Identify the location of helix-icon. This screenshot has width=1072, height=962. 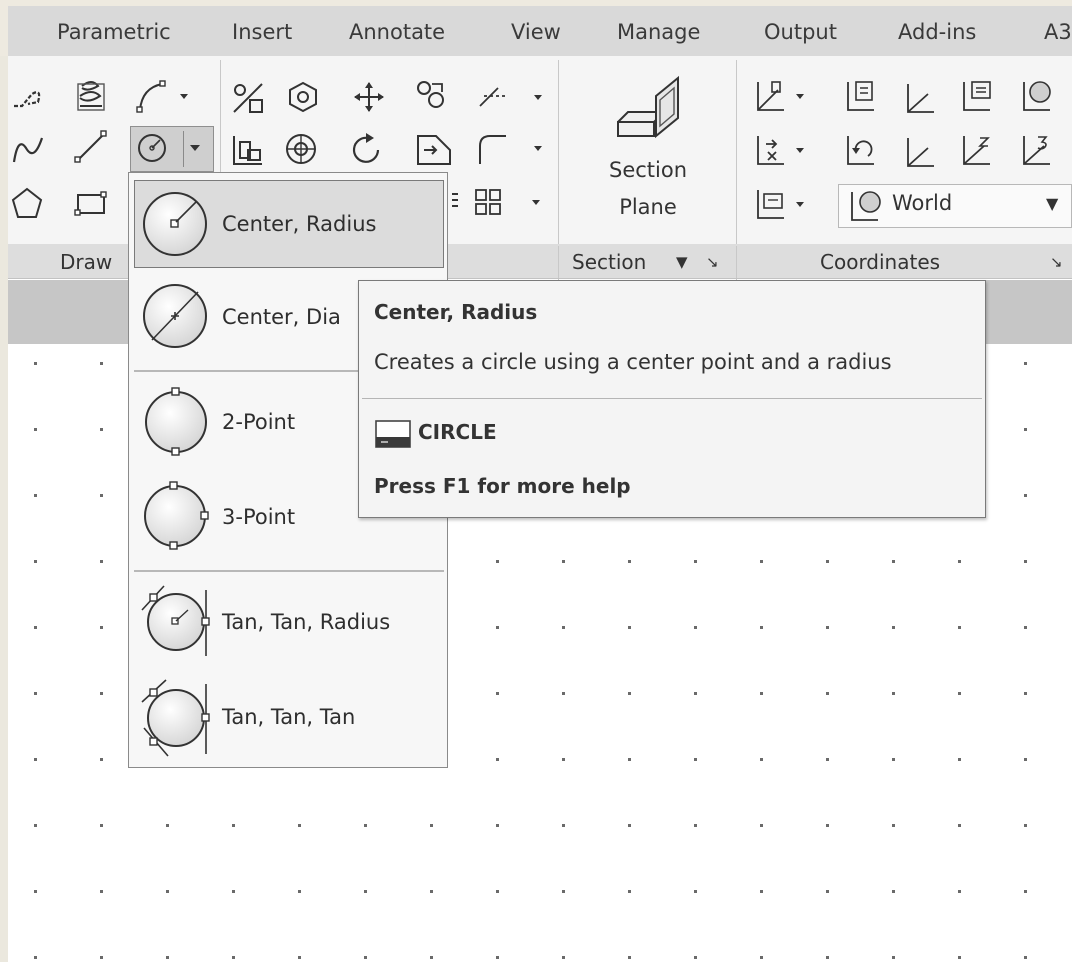
(91, 96).